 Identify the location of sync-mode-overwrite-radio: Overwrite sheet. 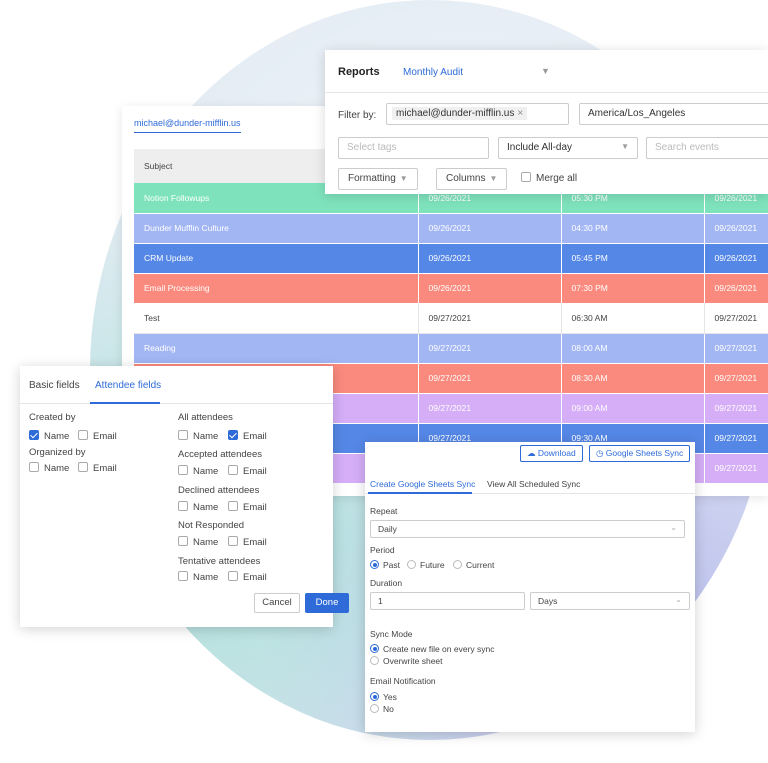
(406, 661).